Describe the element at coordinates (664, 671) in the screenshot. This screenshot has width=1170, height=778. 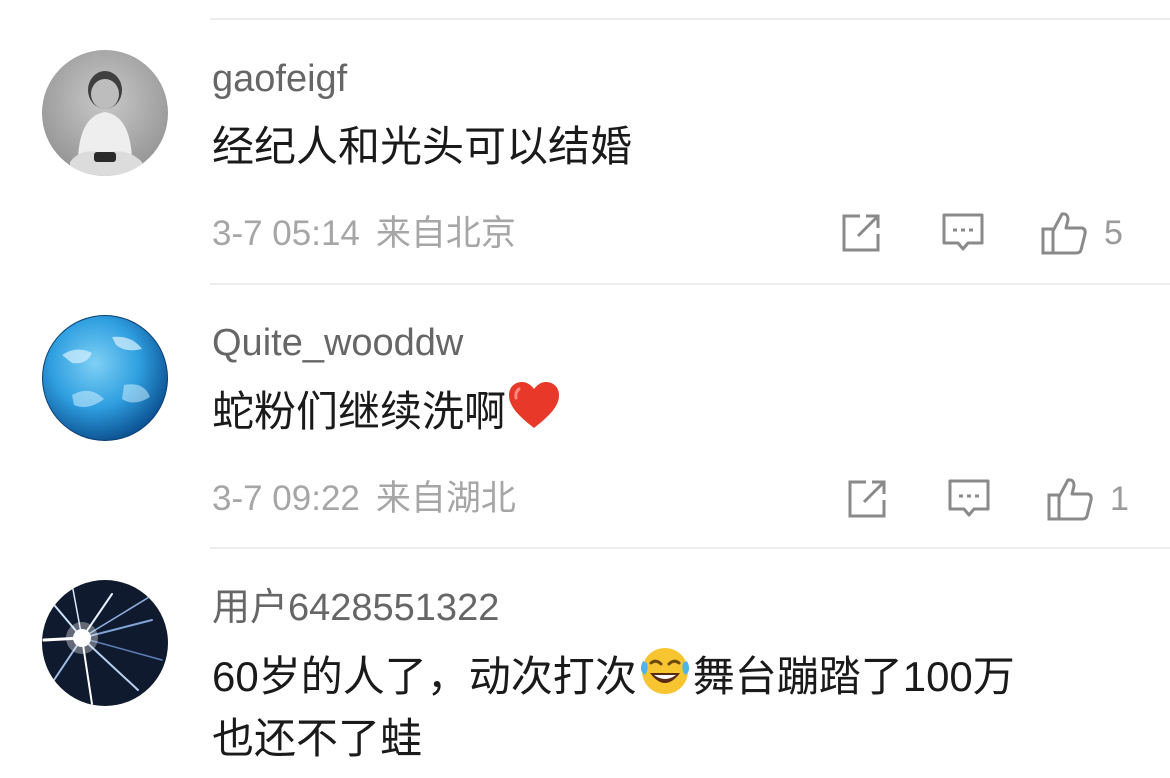
I see `laughing-crying-face-icon` at that location.